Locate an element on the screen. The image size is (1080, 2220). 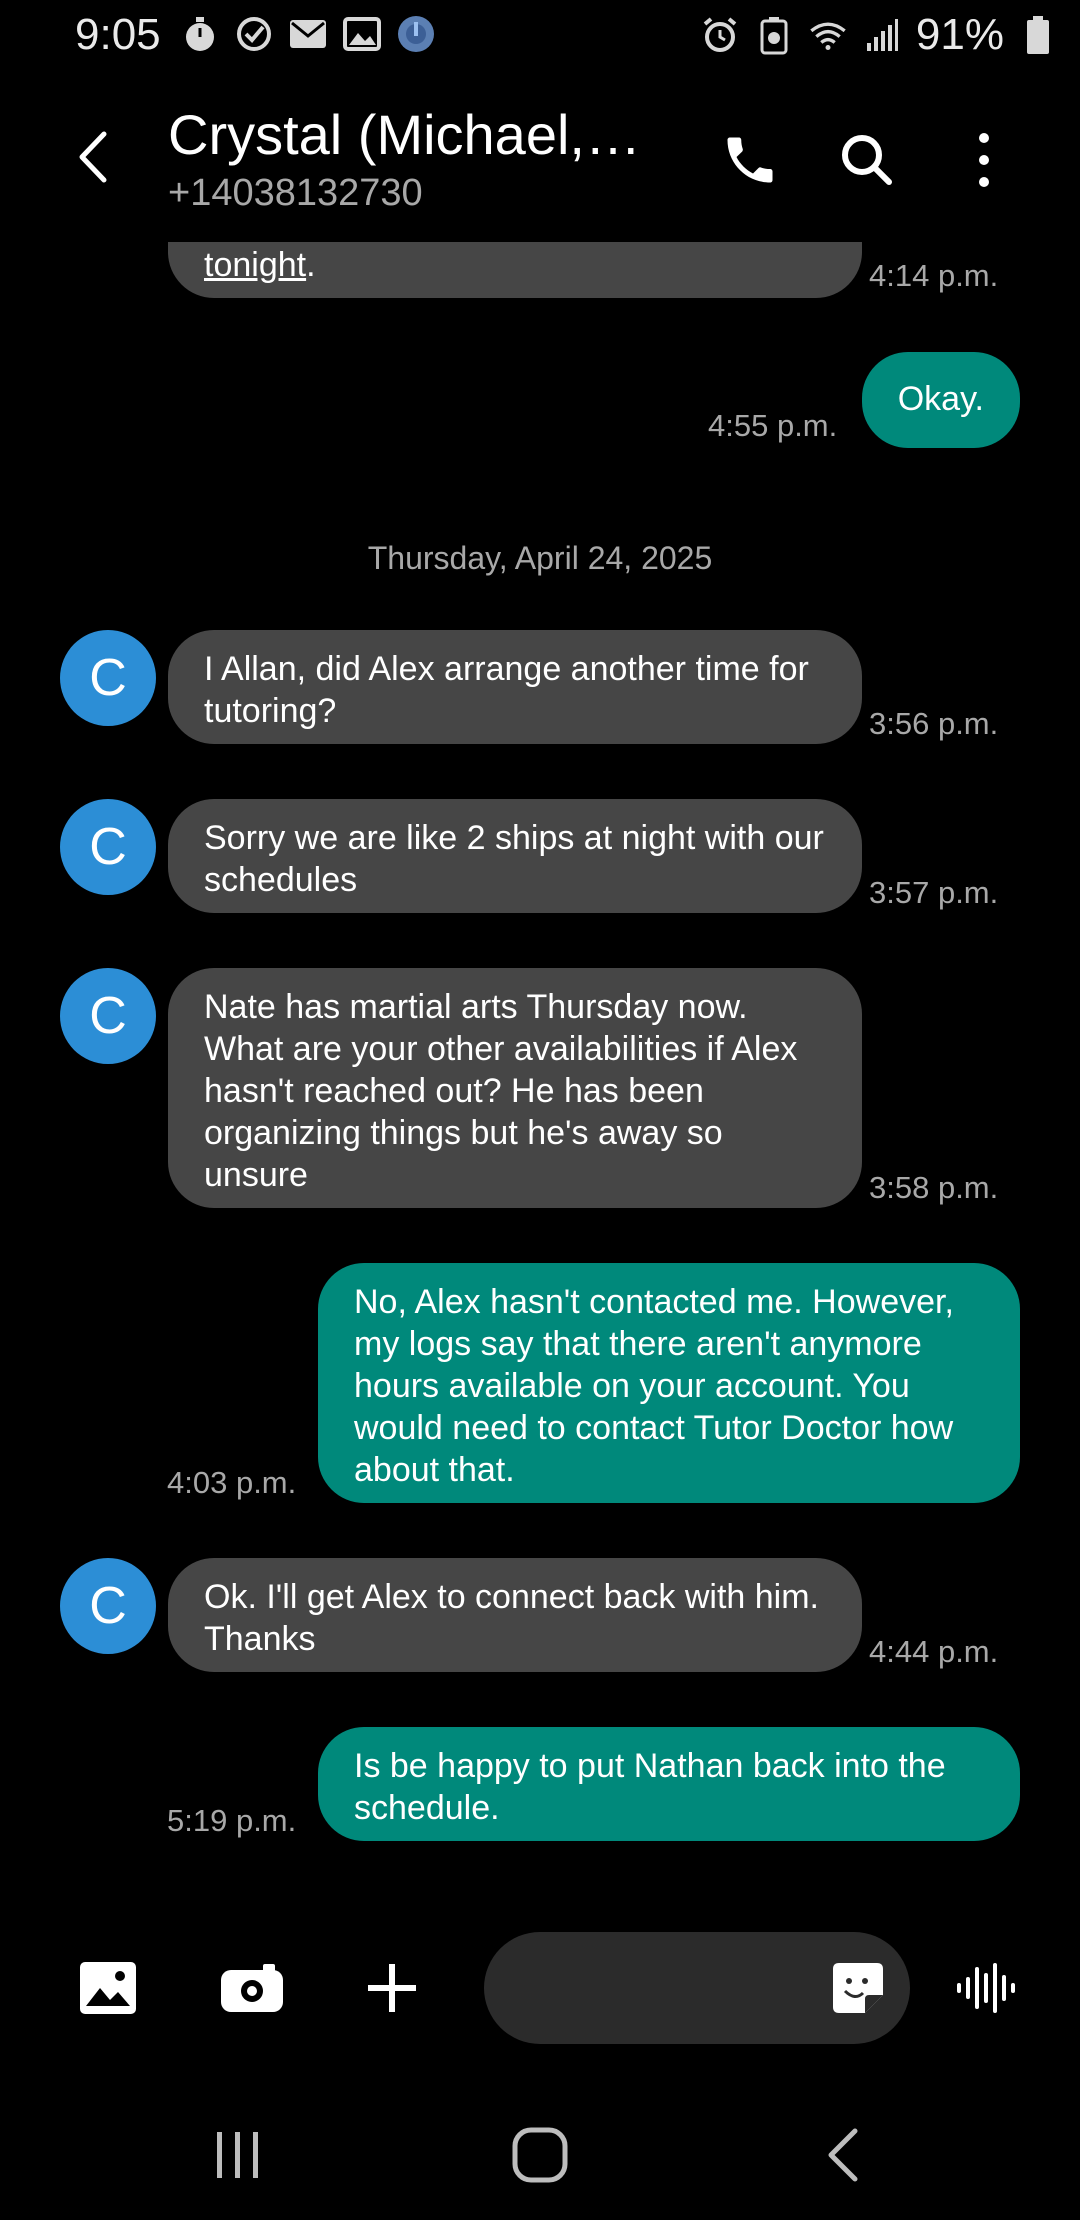
phone-icon is located at coordinates (750, 160).